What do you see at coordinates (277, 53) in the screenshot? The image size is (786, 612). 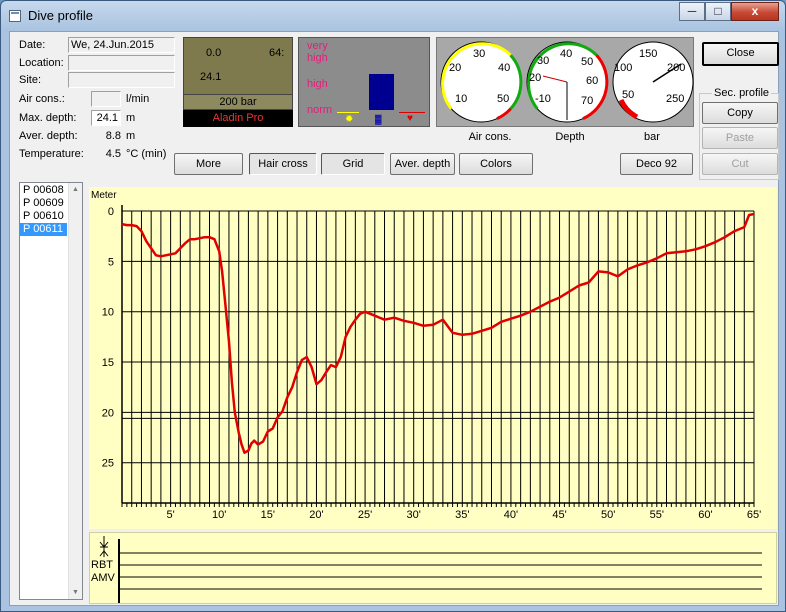 I see `display-minutes: 64:` at bounding box center [277, 53].